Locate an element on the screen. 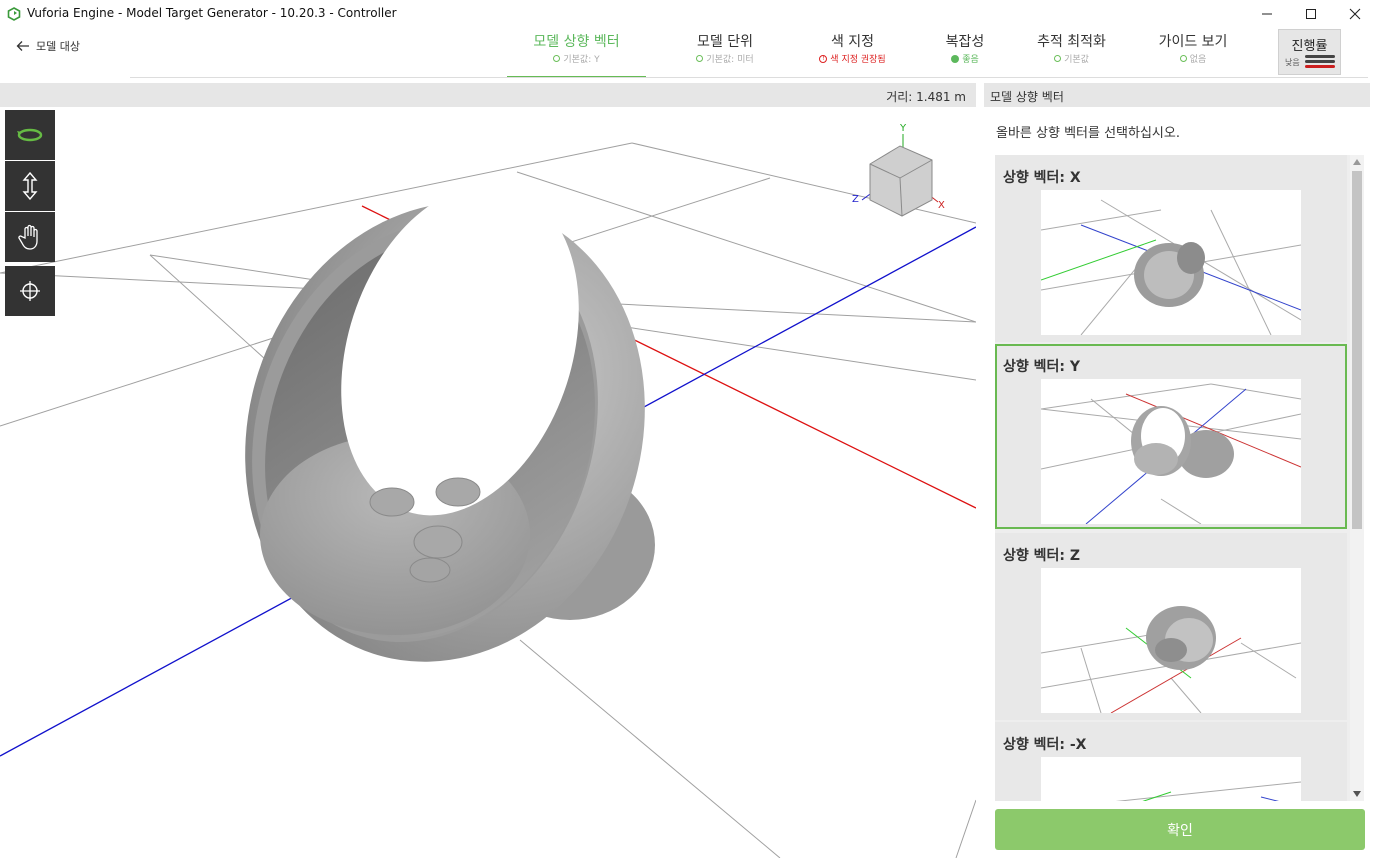  step-status: 기본값: 미터 is located at coordinates (730, 60).